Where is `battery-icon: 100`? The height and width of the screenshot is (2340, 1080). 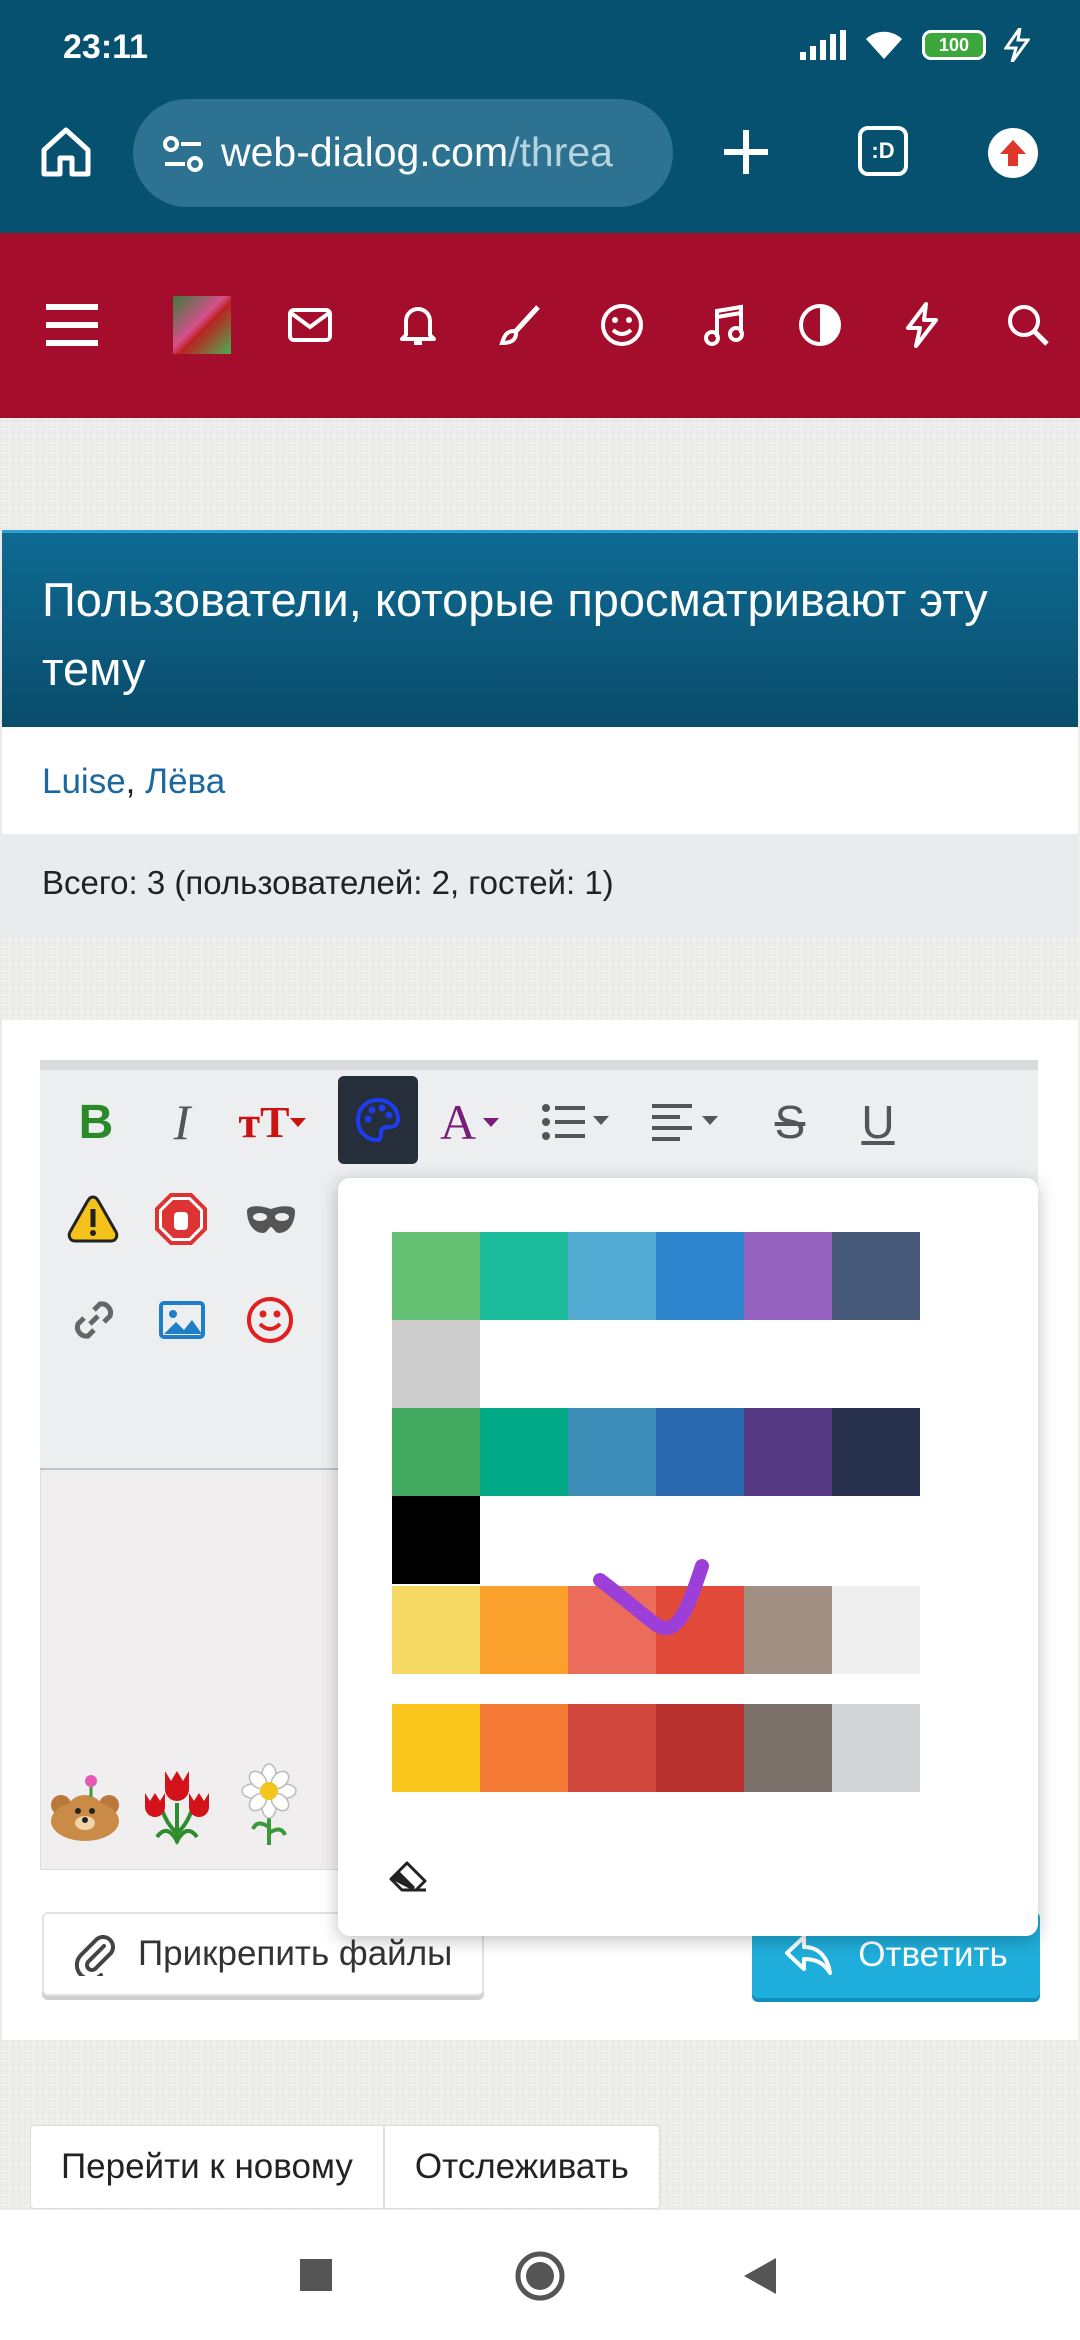 battery-icon: 100 is located at coordinates (954, 45).